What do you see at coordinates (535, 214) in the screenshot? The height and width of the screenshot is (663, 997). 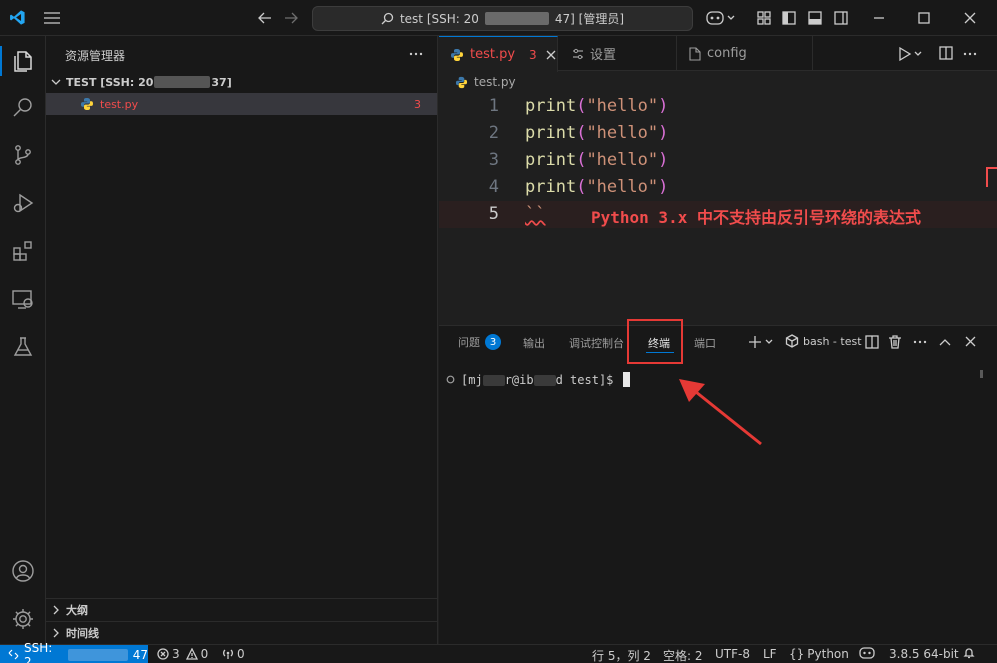 I see `code-text: ``` at bounding box center [535, 214].